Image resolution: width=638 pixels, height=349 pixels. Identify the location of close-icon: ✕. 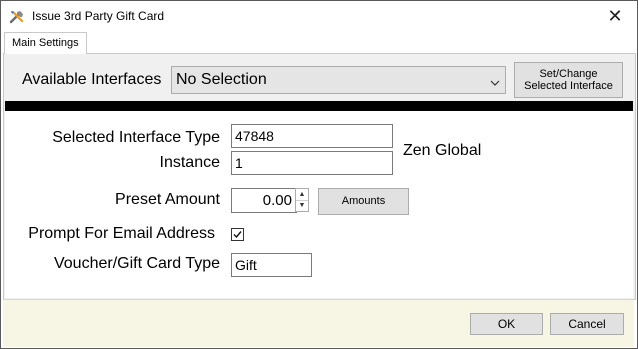
(615, 16).